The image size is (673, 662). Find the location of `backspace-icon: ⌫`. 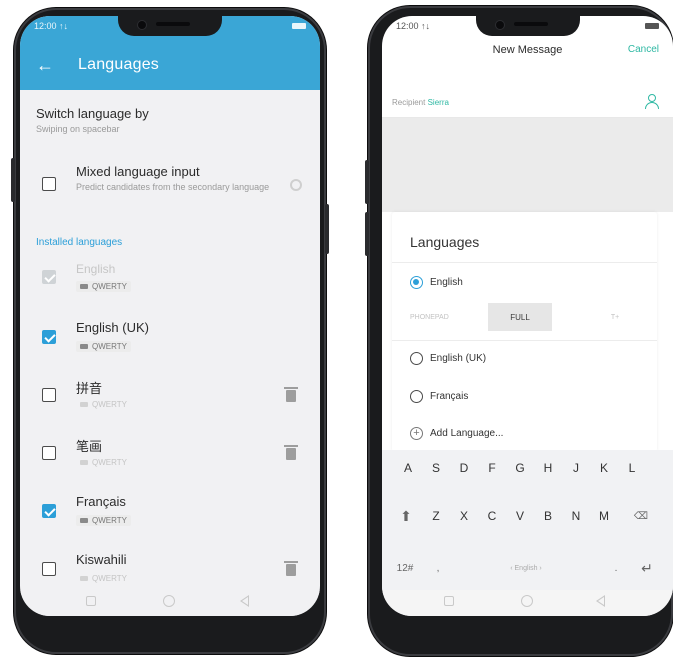

backspace-icon: ⌫ is located at coordinates (641, 516).